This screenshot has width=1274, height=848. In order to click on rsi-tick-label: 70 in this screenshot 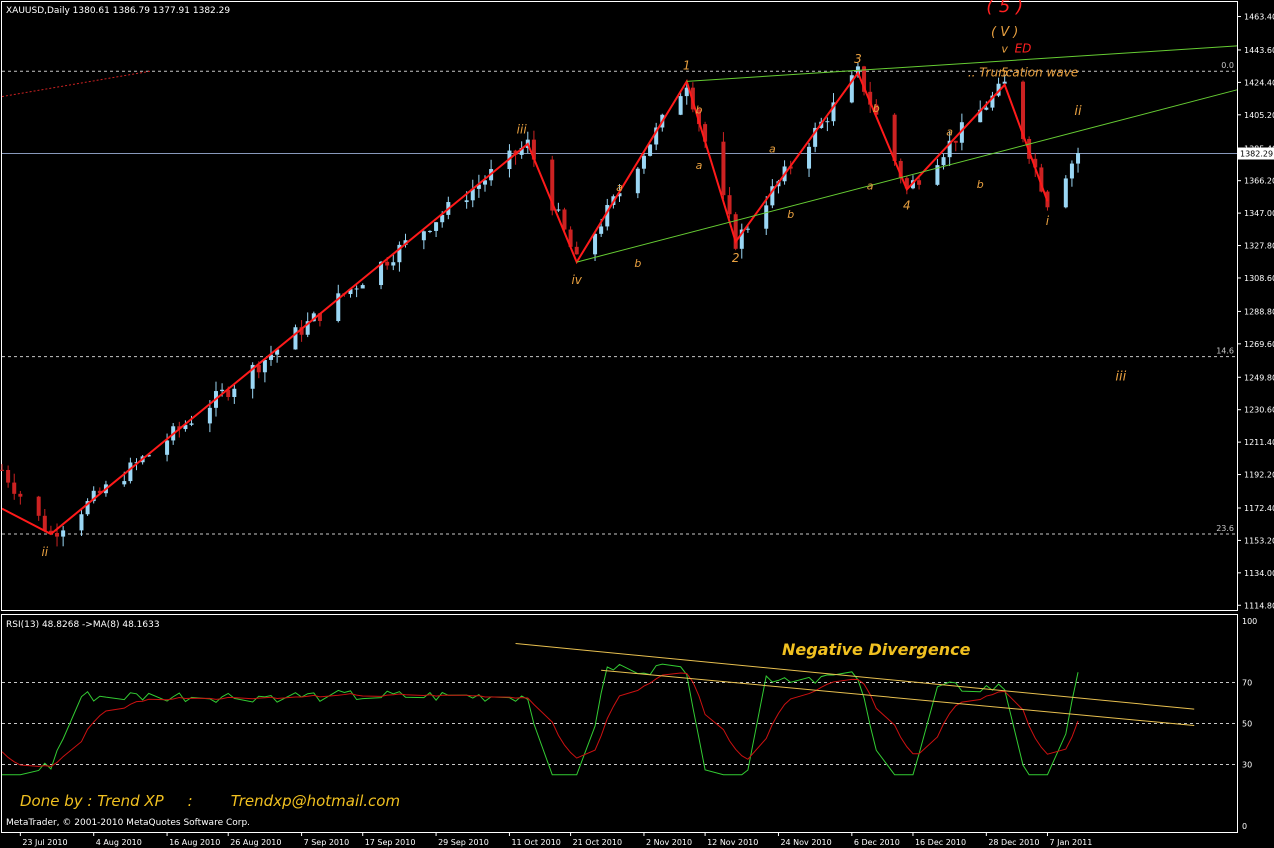, I will do `click(1247, 683)`.